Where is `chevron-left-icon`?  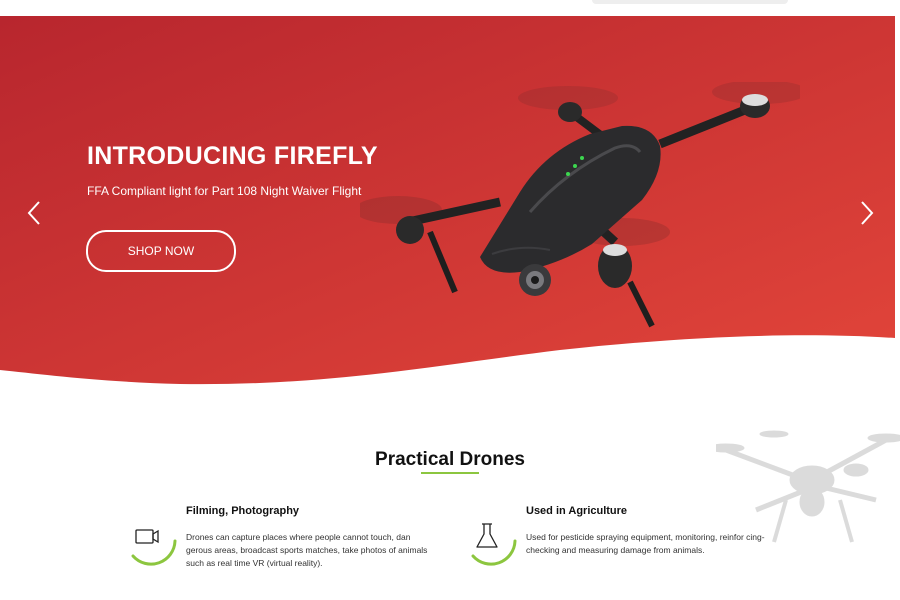 chevron-left-icon is located at coordinates (33, 213).